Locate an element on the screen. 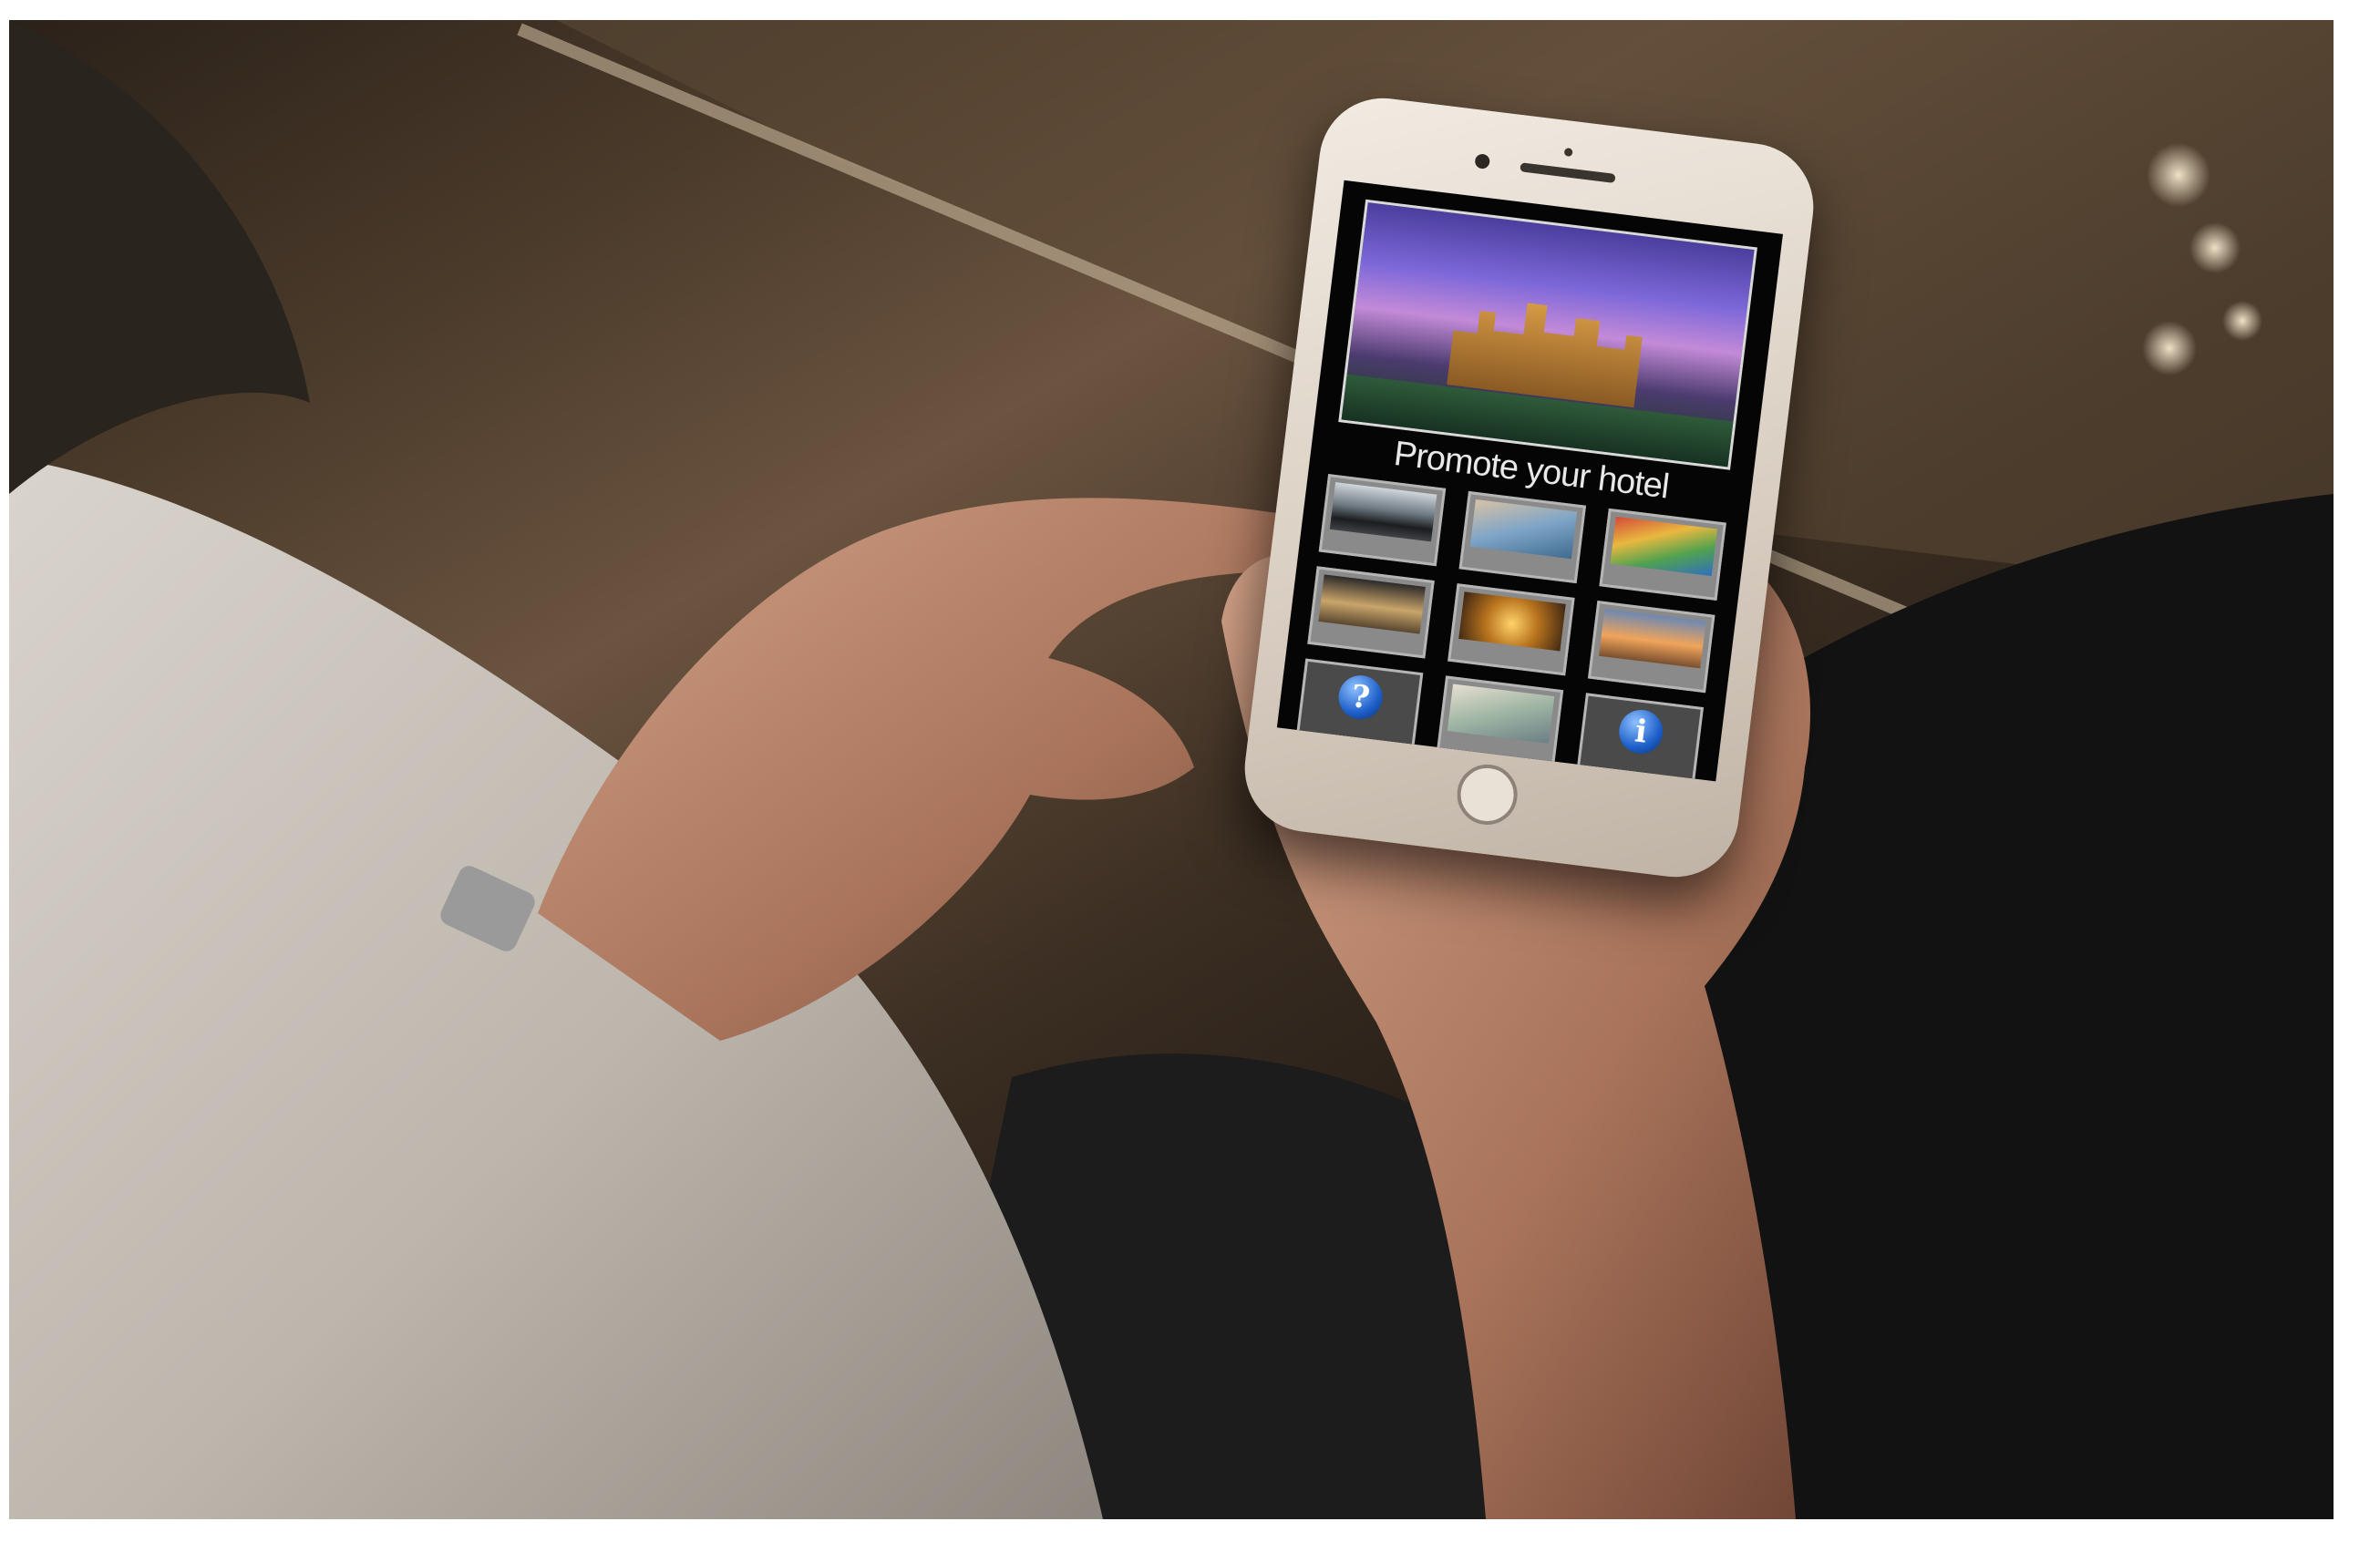 This screenshot has width=2380, height=1542. smartphone: Promote your hotel ? i is located at coordinates (1529, 488).